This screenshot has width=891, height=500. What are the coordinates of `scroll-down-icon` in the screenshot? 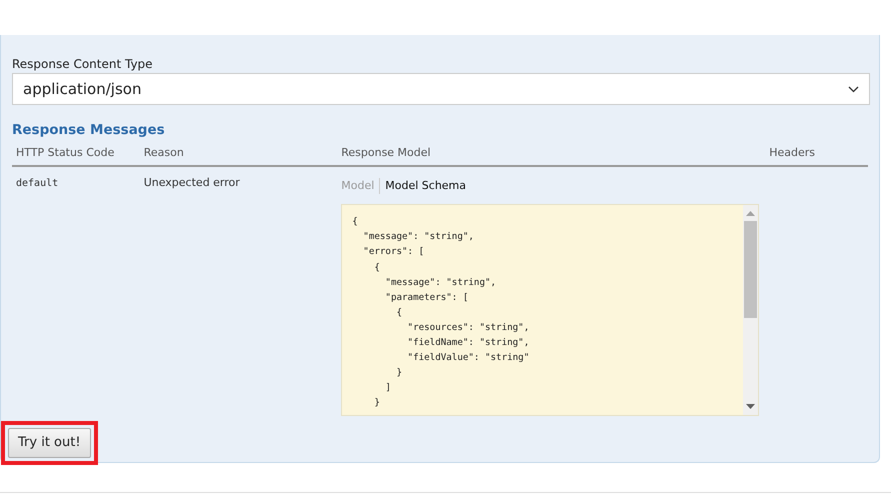 It's located at (751, 407).